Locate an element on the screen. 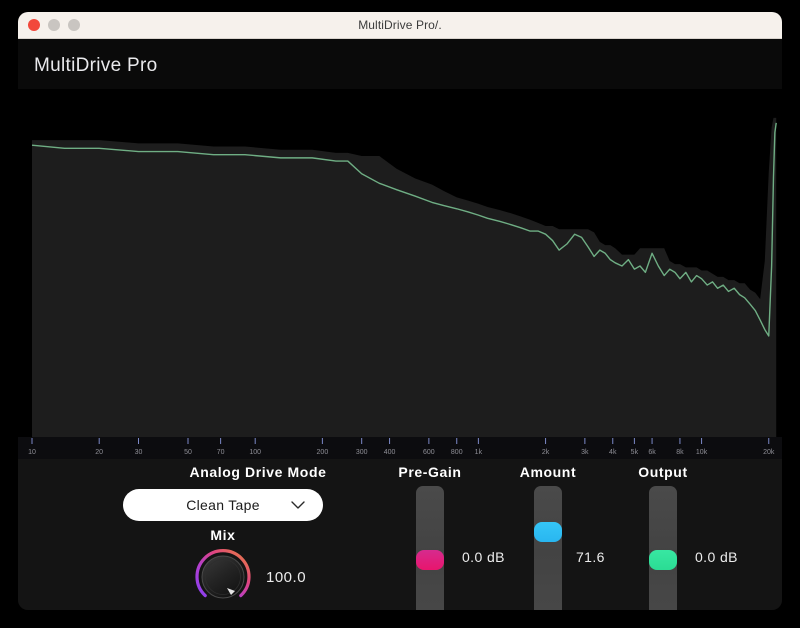 The image size is (800, 628). output-slider-thumb is located at coordinates (663, 560).